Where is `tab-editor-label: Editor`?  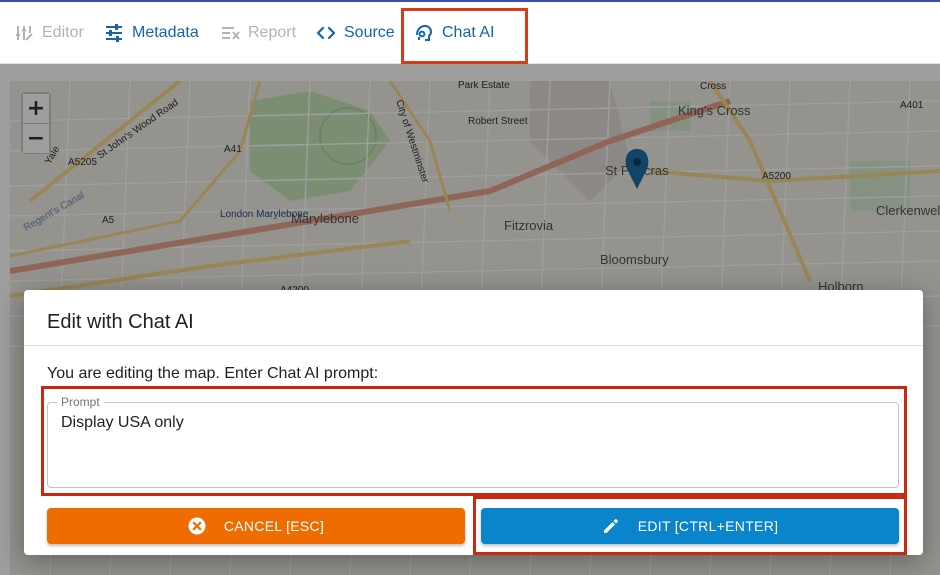
tab-editor-label: Editor is located at coordinates (63, 32).